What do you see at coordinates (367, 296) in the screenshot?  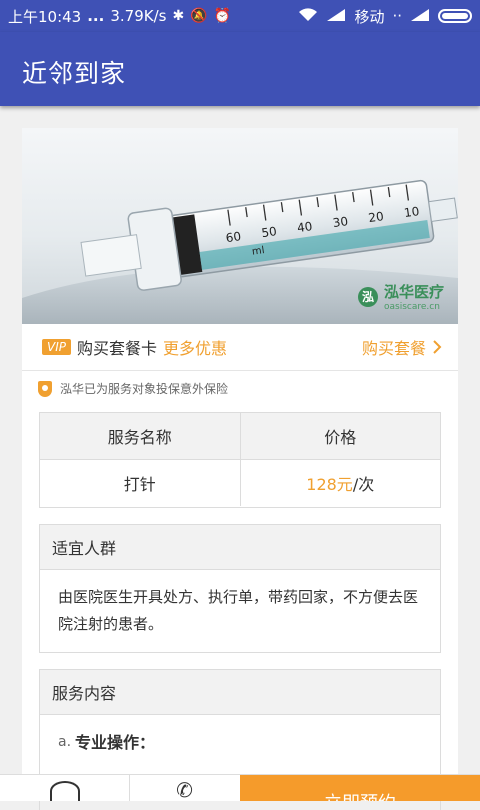 I see `brand-logo: 泓` at bounding box center [367, 296].